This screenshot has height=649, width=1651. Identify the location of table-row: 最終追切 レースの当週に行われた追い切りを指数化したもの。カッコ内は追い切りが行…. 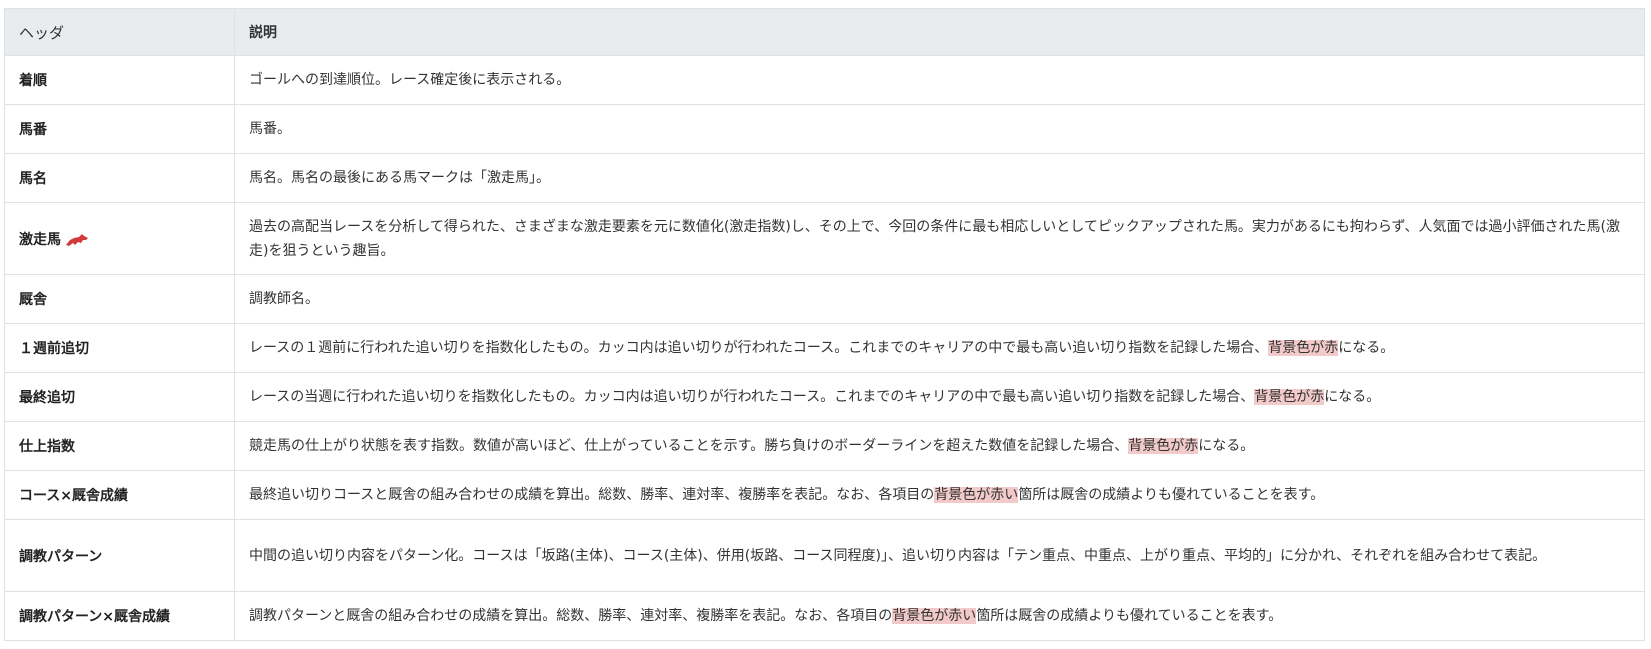
(824, 397).